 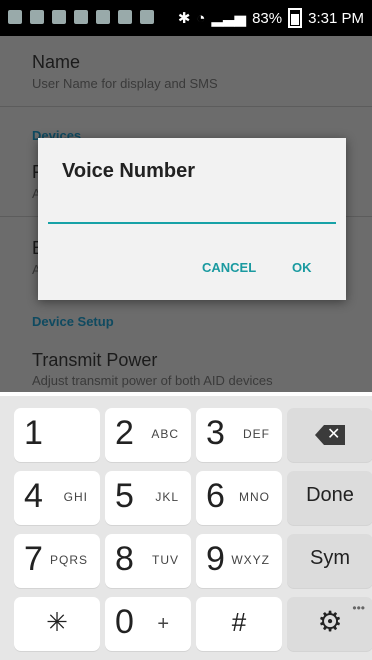 What do you see at coordinates (124, 433) in the screenshot?
I see `key-2-main: 2` at bounding box center [124, 433].